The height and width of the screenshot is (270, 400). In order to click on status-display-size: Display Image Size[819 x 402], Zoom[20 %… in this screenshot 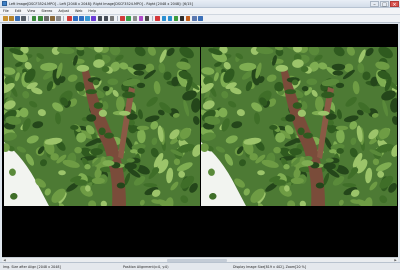, I will do `click(270, 266)`.